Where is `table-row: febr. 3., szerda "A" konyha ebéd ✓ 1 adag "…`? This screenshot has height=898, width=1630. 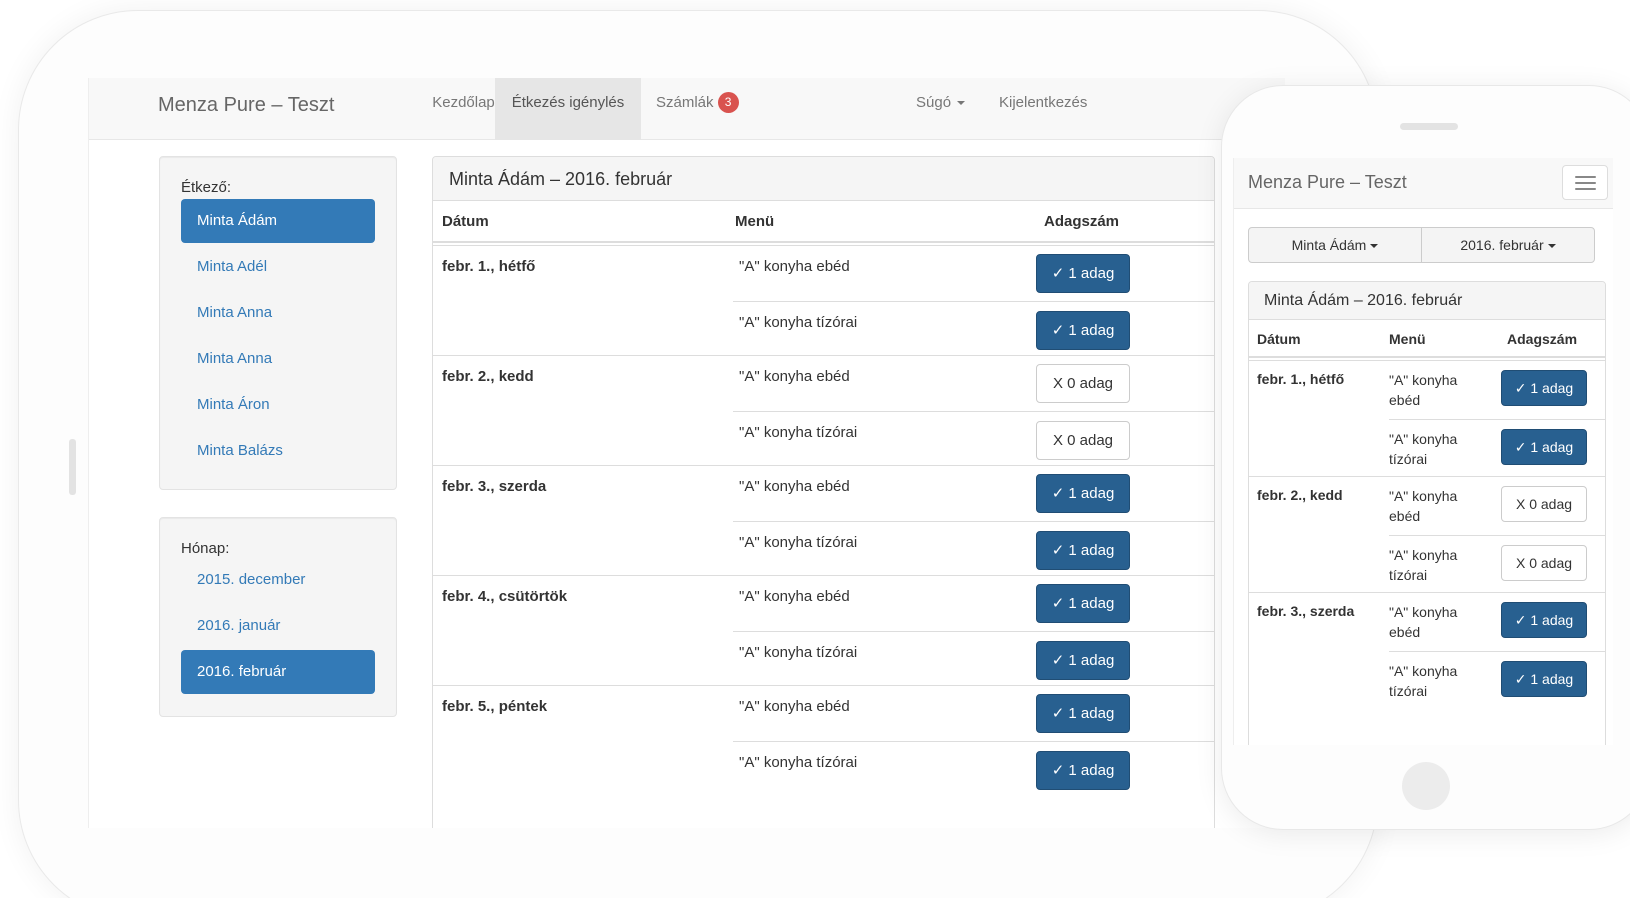 table-row: febr. 3., szerda "A" konyha ebéd ✓ 1 adag "… is located at coordinates (823, 522).